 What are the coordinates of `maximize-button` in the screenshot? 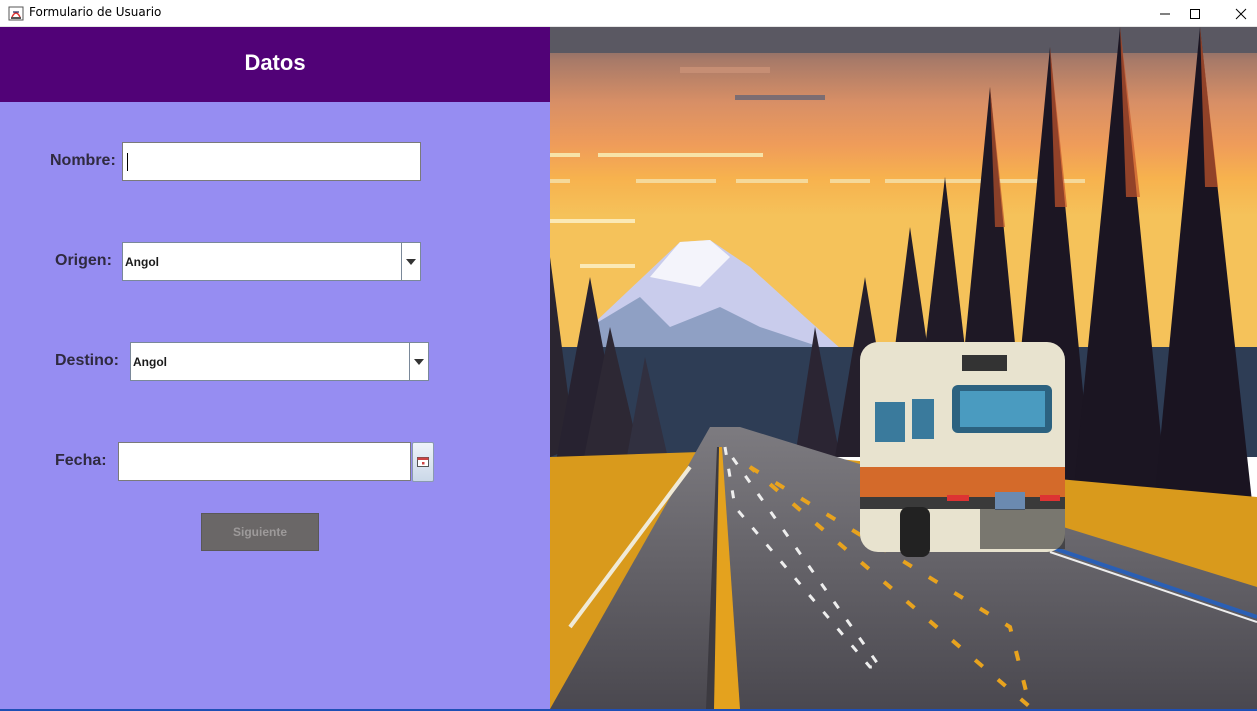 It's located at (1195, 13).